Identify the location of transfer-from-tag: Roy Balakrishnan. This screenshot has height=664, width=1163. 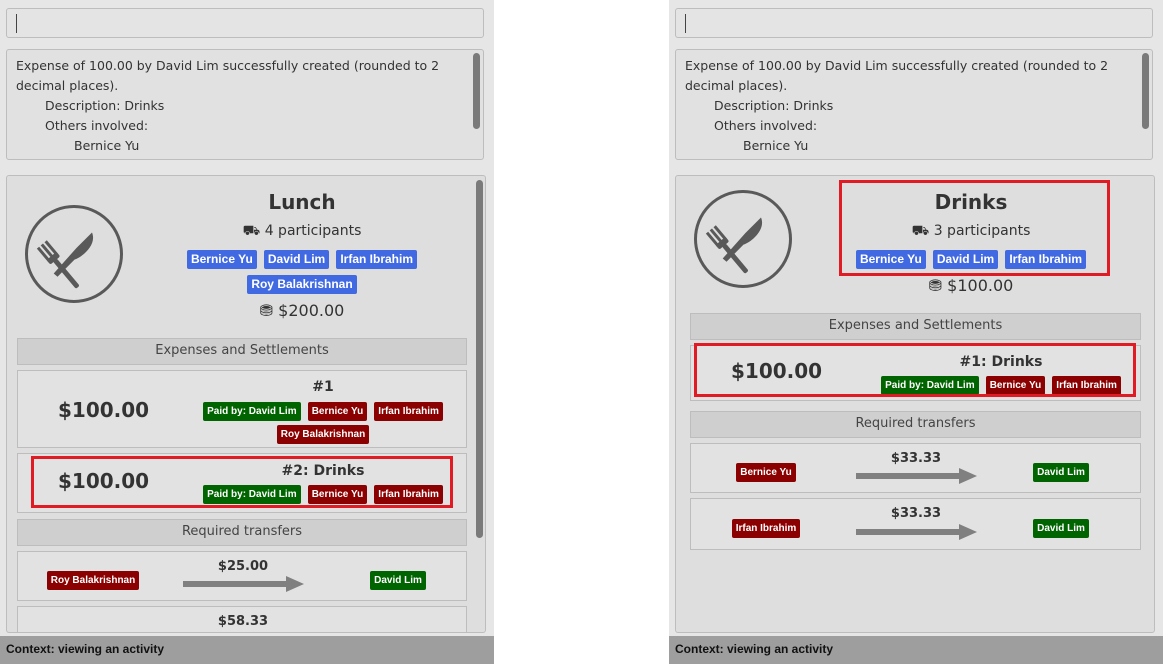
(93, 580).